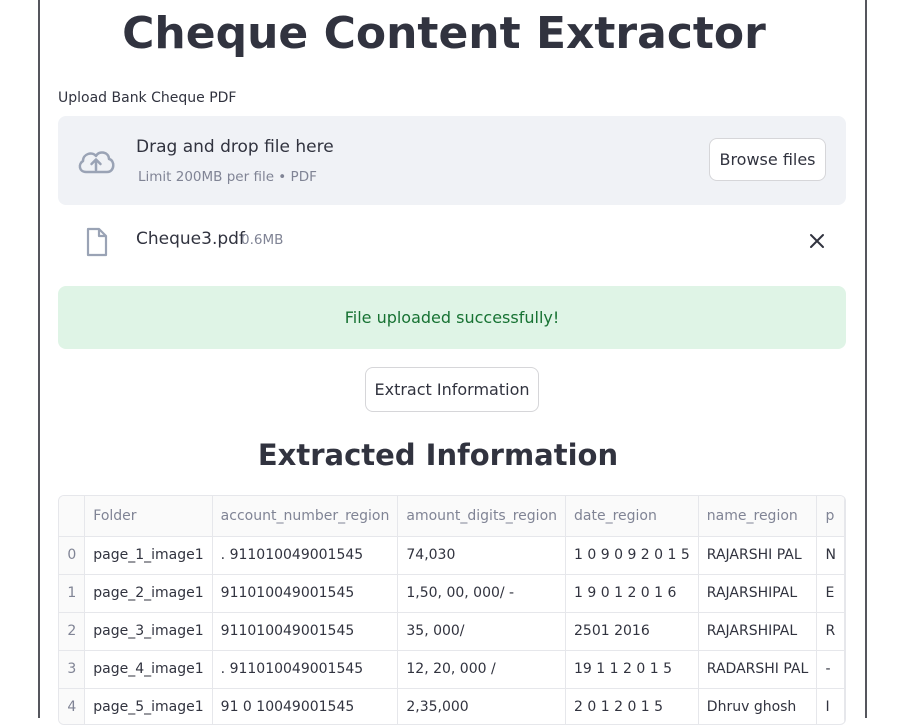 The image size is (908, 725). What do you see at coordinates (482, 669) in the screenshot?
I see `table-cell: 12, 20, 000 /` at bounding box center [482, 669].